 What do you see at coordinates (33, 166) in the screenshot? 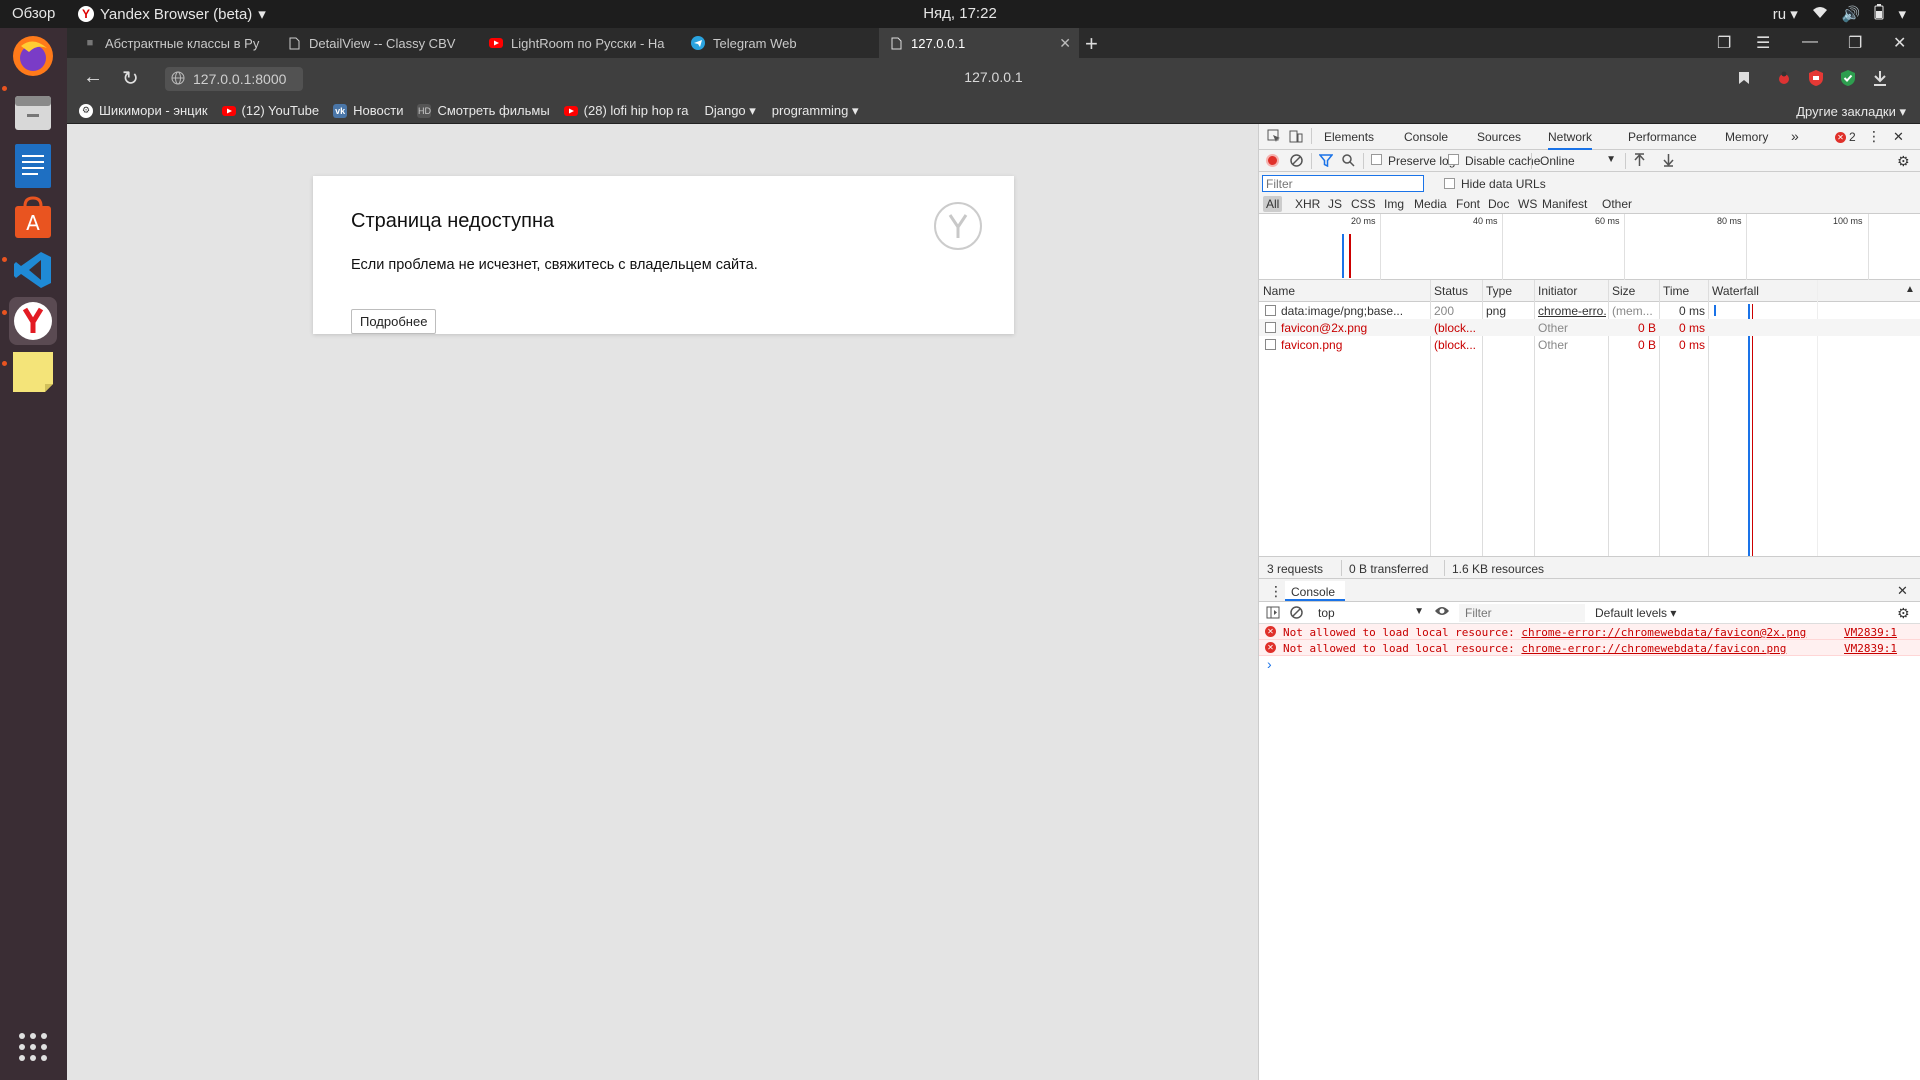
I see `writer-icon` at bounding box center [33, 166].